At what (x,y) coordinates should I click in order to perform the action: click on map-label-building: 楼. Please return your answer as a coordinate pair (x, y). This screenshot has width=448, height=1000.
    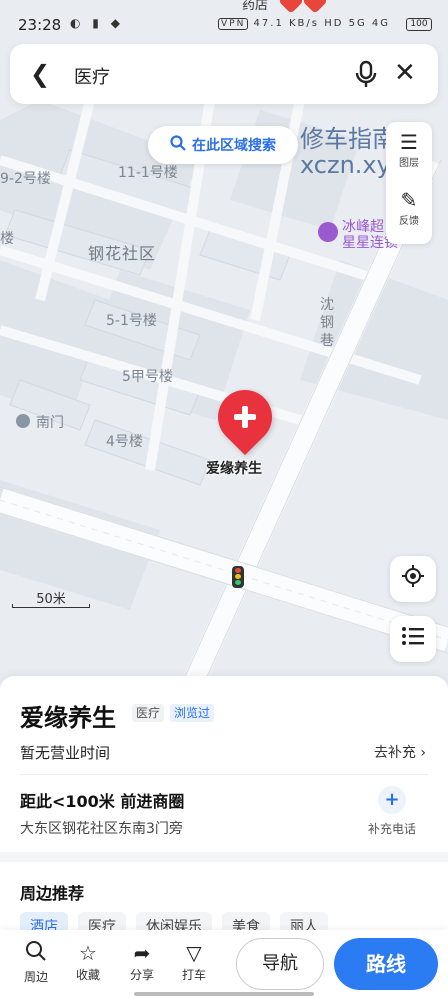
    Looking at the image, I should click on (7, 239).